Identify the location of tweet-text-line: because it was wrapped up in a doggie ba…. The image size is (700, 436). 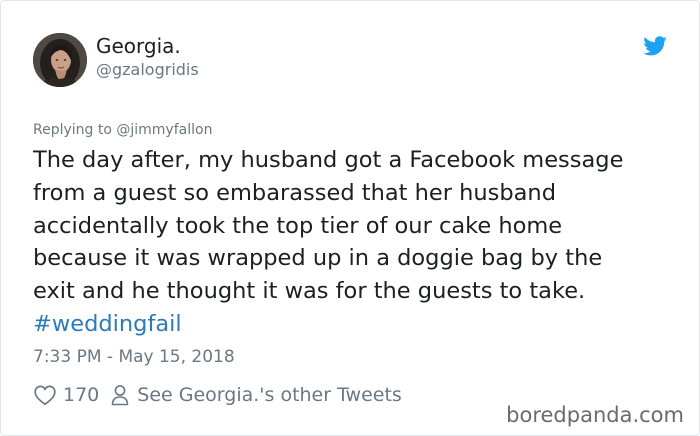
(318, 258).